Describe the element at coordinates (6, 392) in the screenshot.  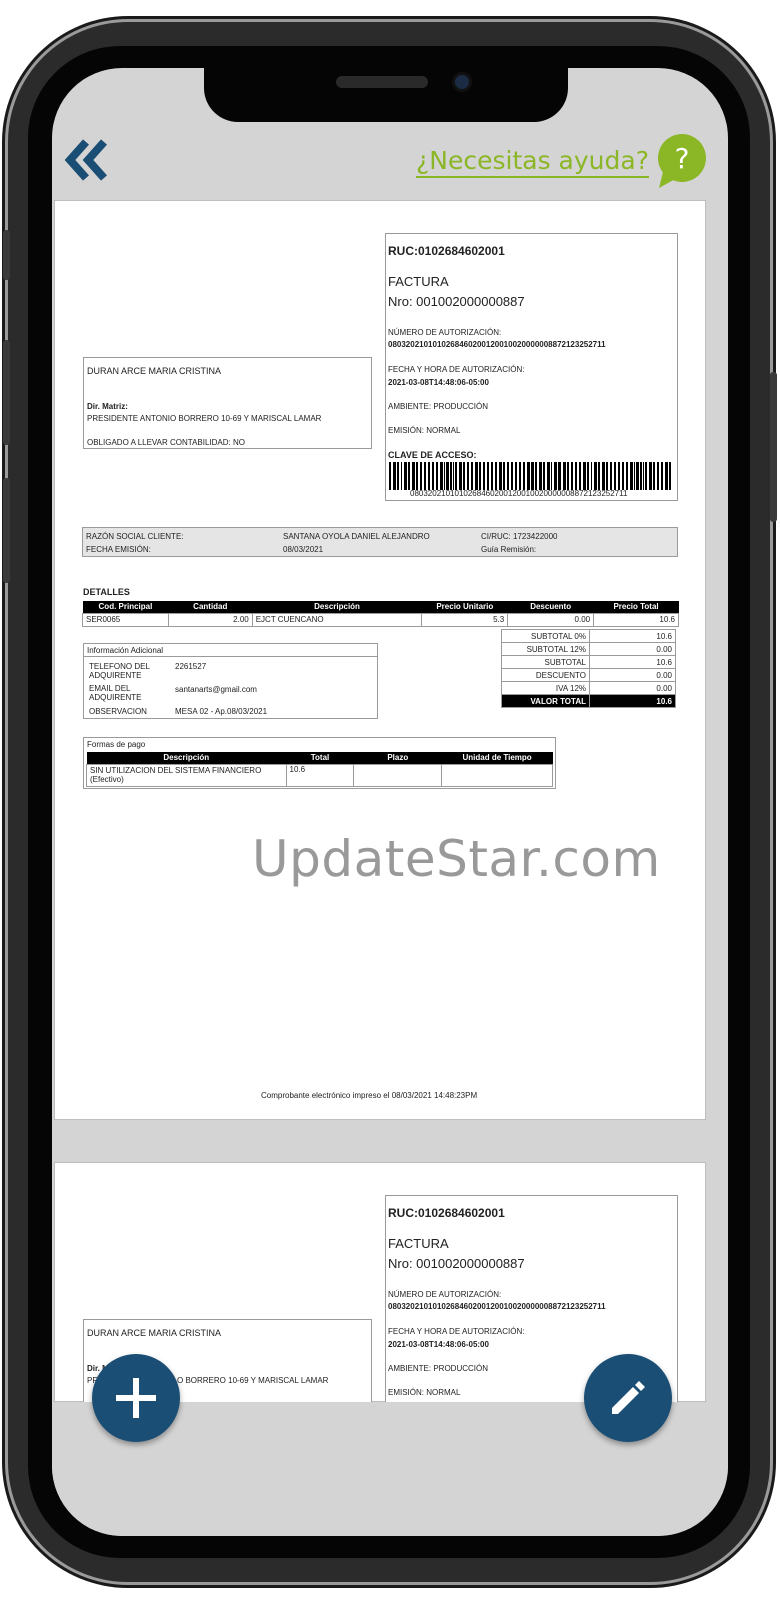
I see `volume-up-button` at that location.